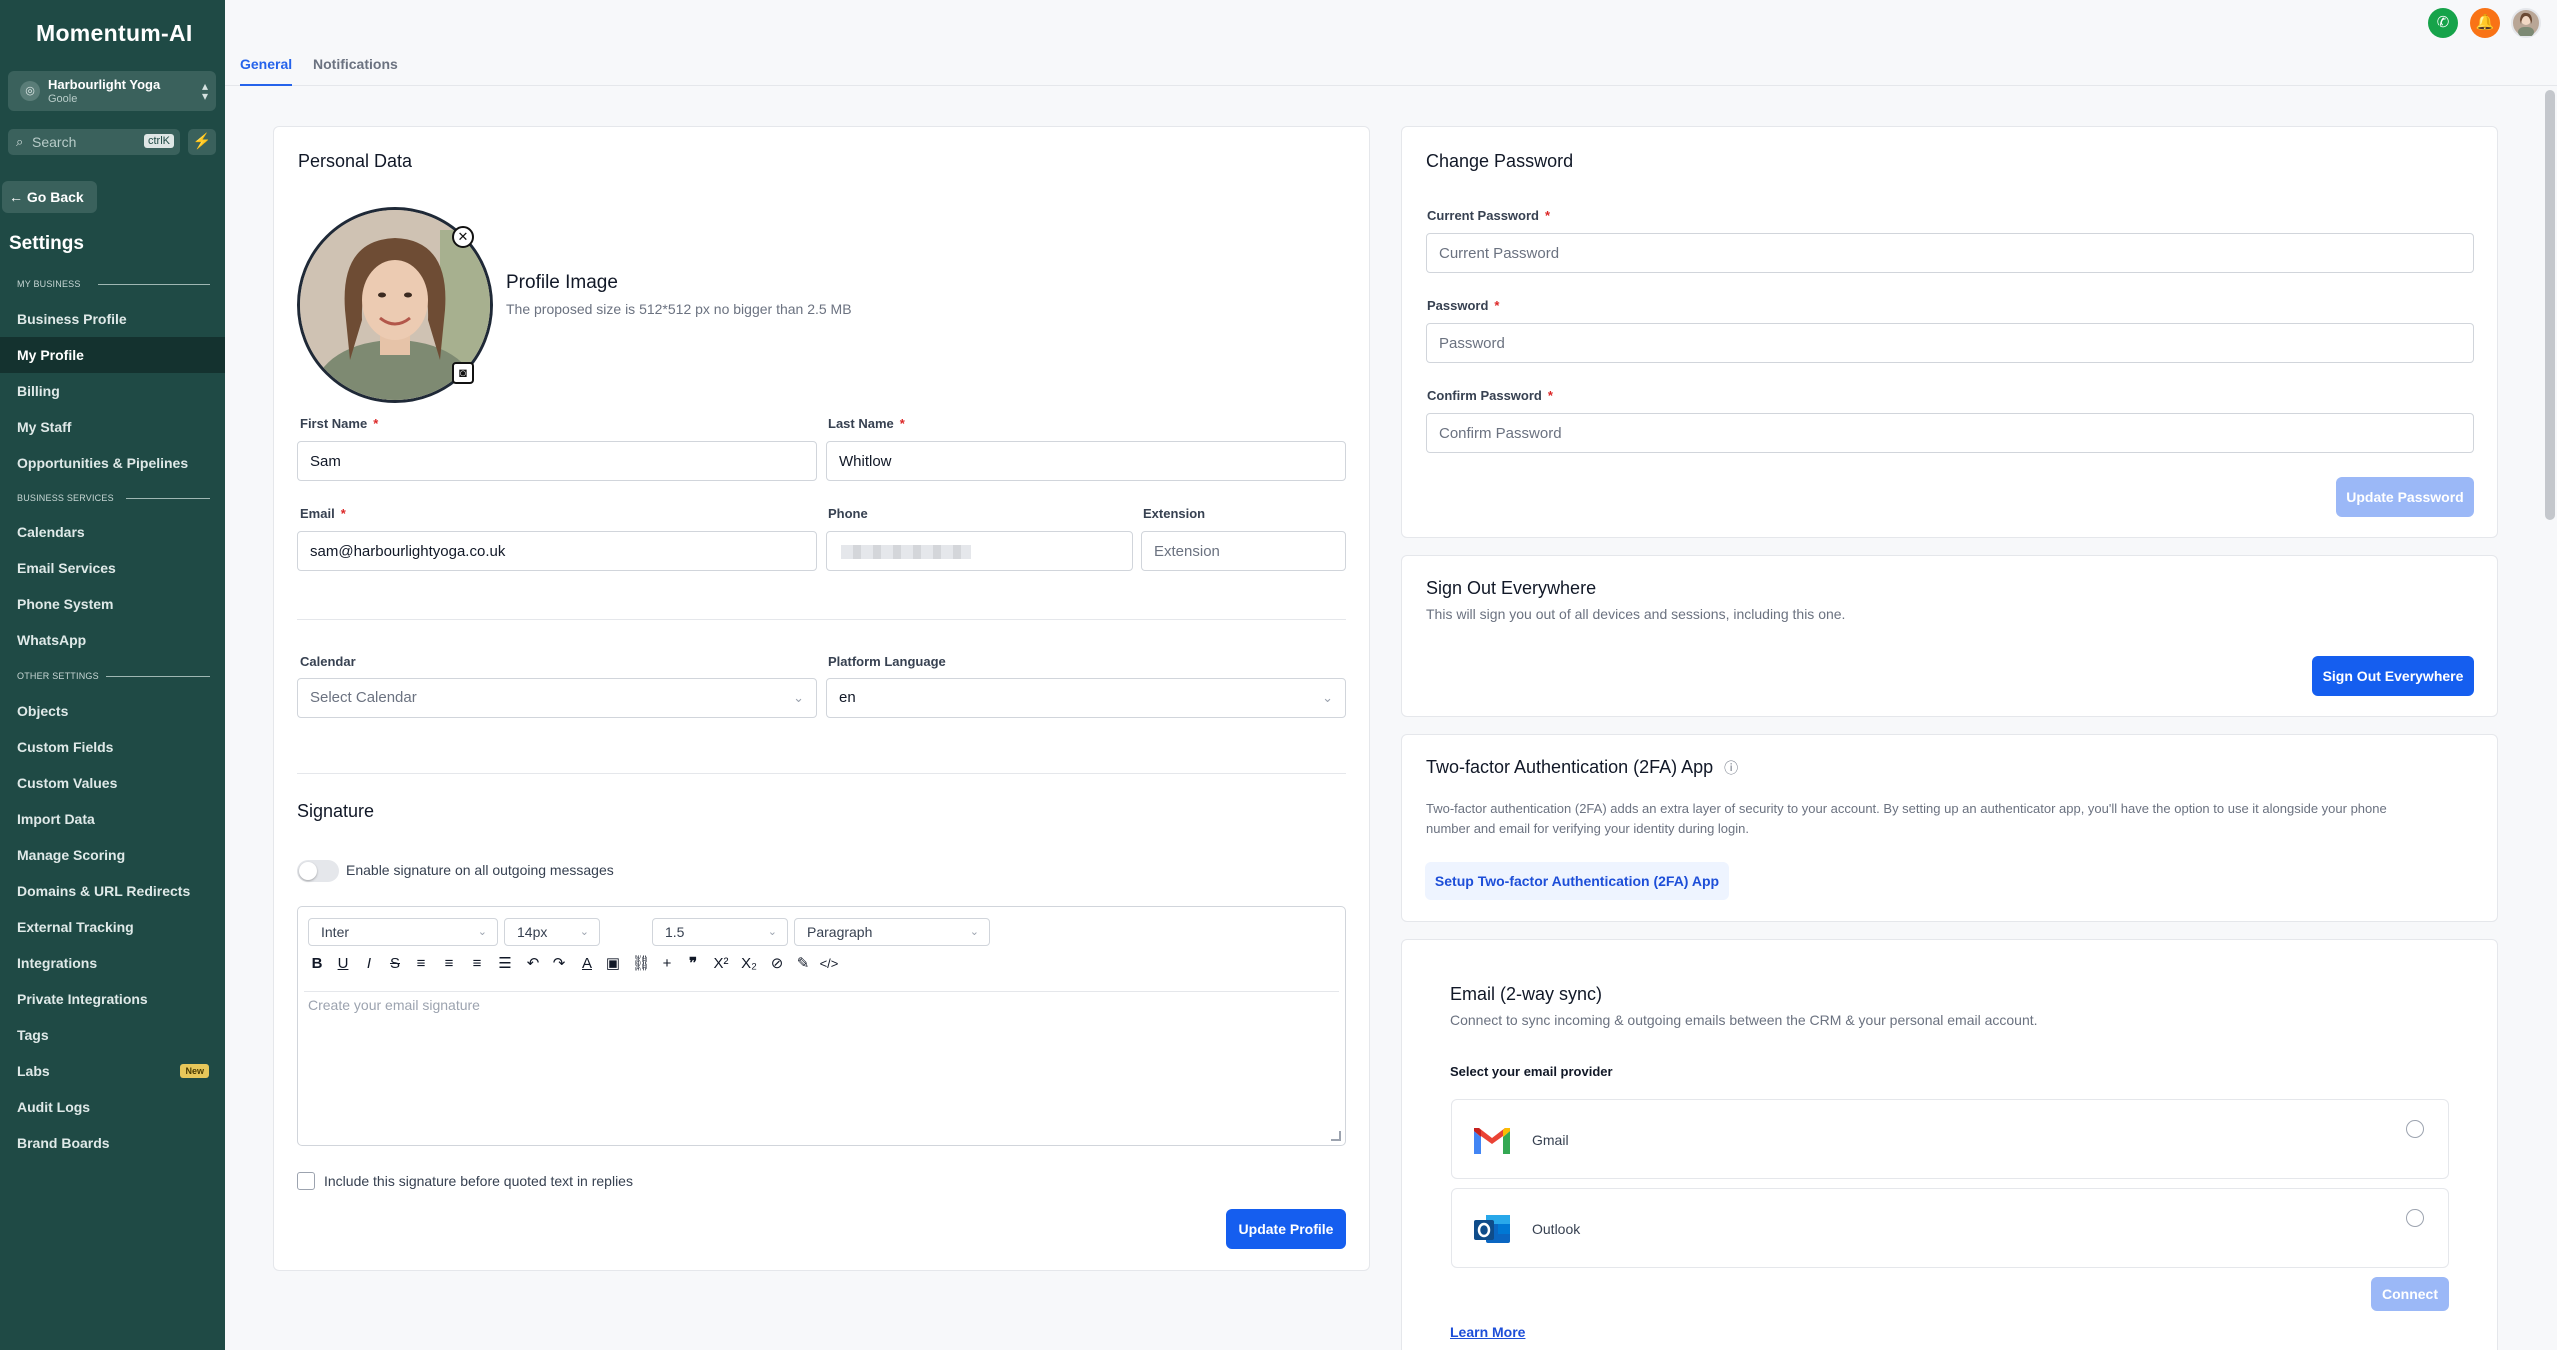 This screenshot has height=1350, width=2557. Describe the element at coordinates (112, 640) in the screenshot. I see `sidebar-item-whatsapp: WhatsApp` at that location.